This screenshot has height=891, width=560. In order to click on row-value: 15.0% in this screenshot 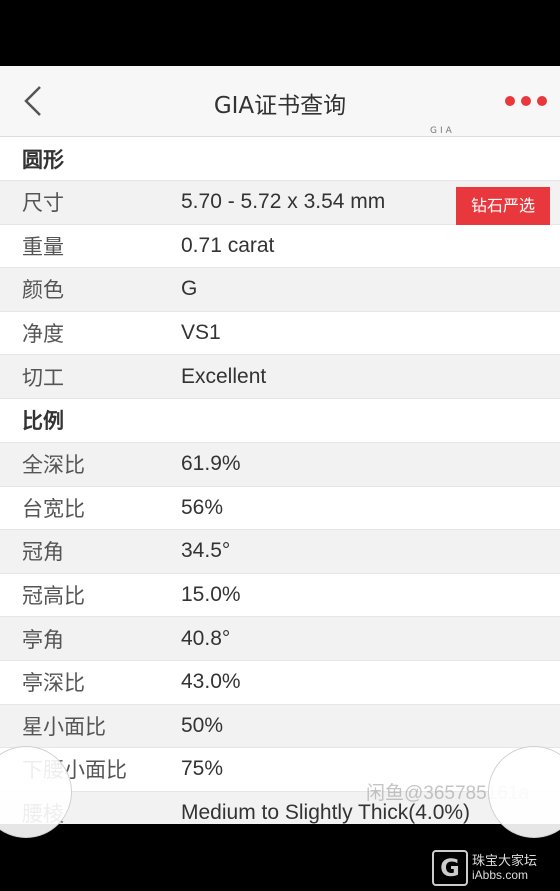, I will do `click(211, 595)`.